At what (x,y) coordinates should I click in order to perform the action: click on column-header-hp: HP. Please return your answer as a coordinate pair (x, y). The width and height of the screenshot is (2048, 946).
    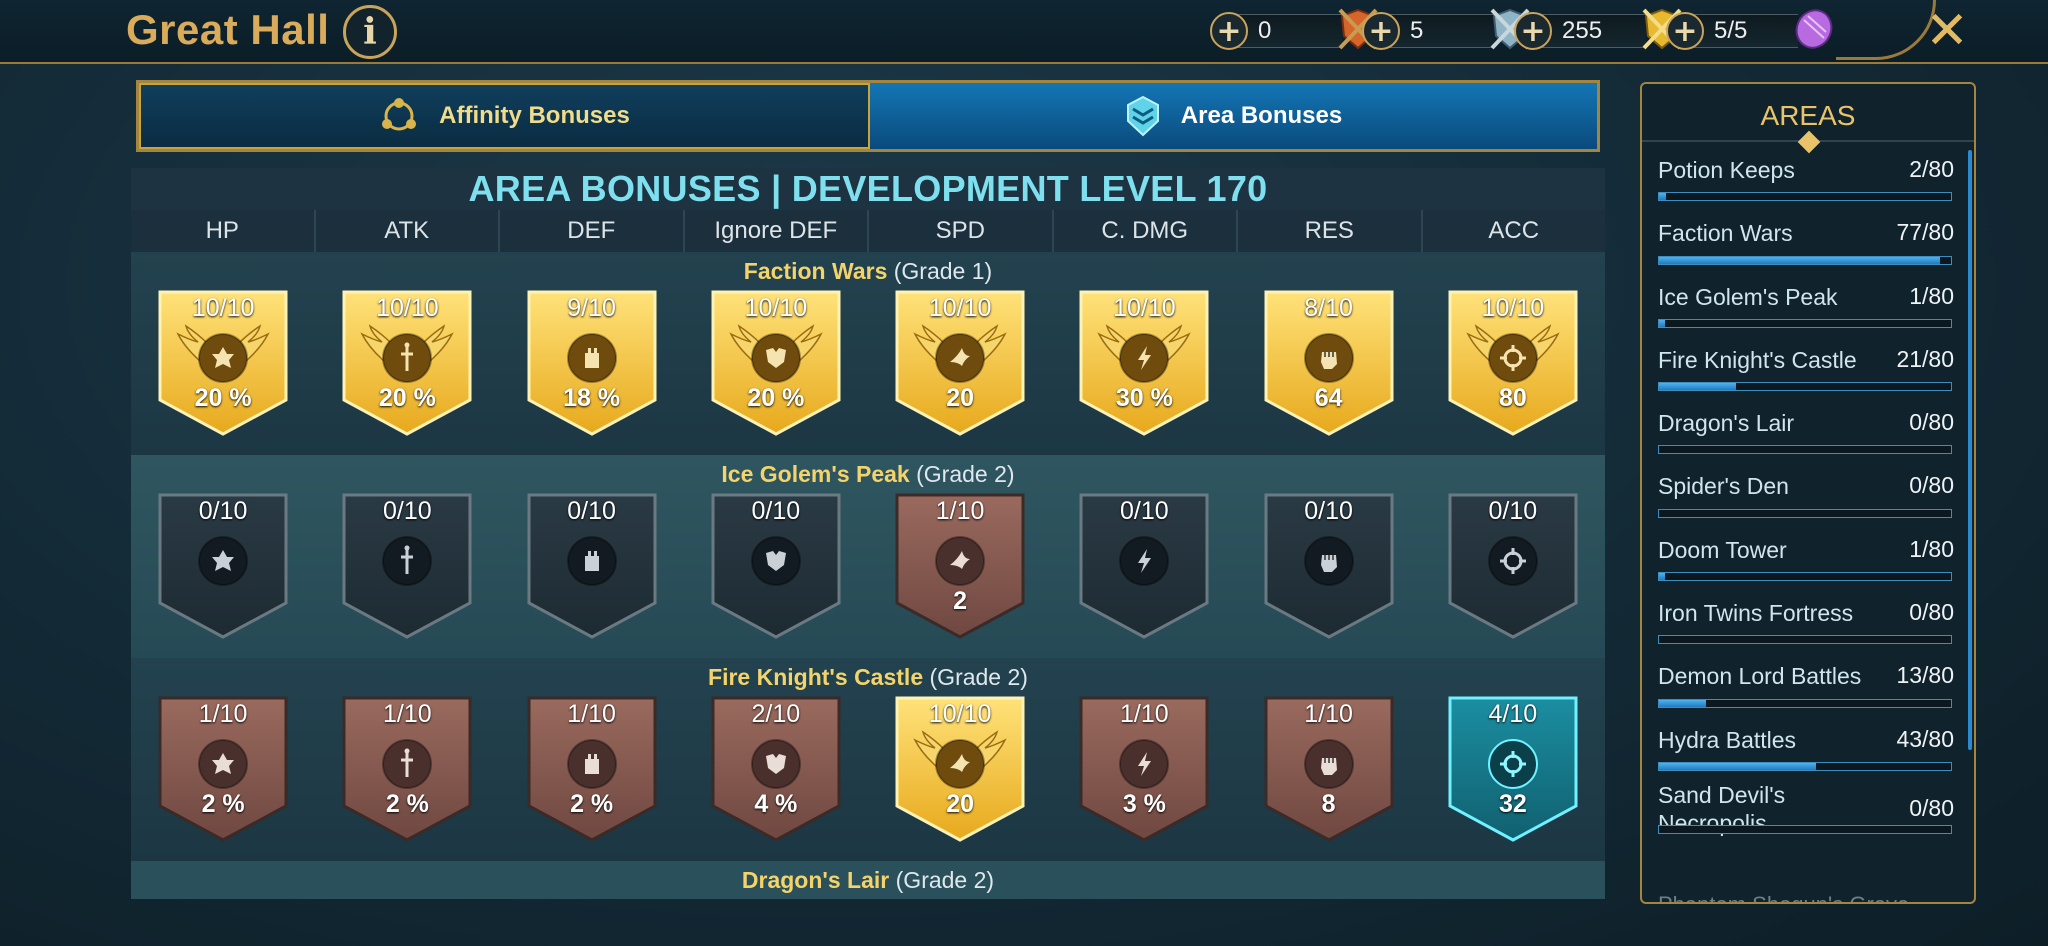
    Looking at the image, I should click on (222, 230).